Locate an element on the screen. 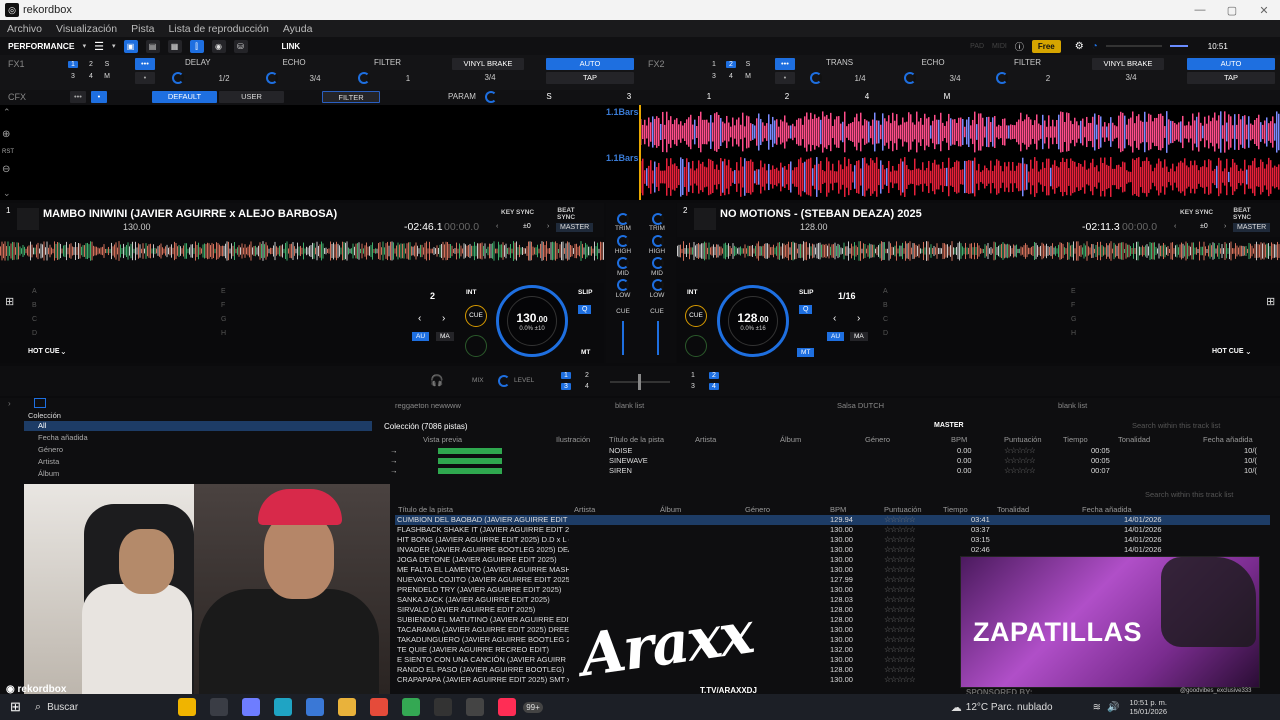 Image resolution: width=1280 pixels, height=720 pixels. deck2-hot-cue-select: HOT CUE is located at coordinates (1228, 351).